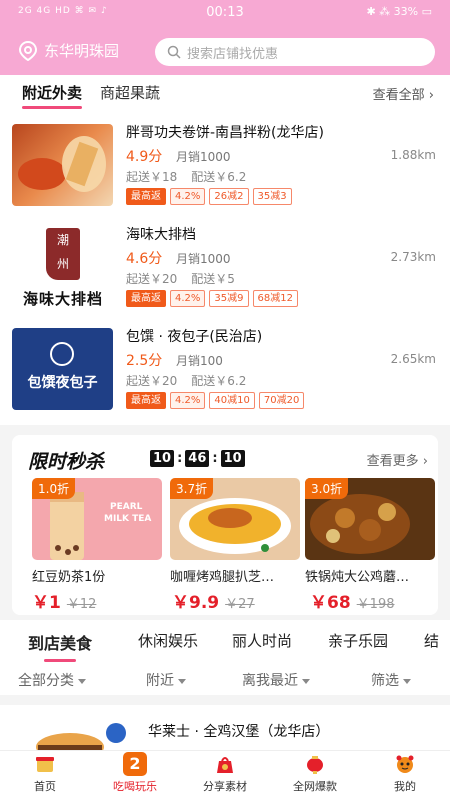  I want to click on store-name: 胖哥功夫卷饼-南昌拌粉(龙华店), so click(225, 133).